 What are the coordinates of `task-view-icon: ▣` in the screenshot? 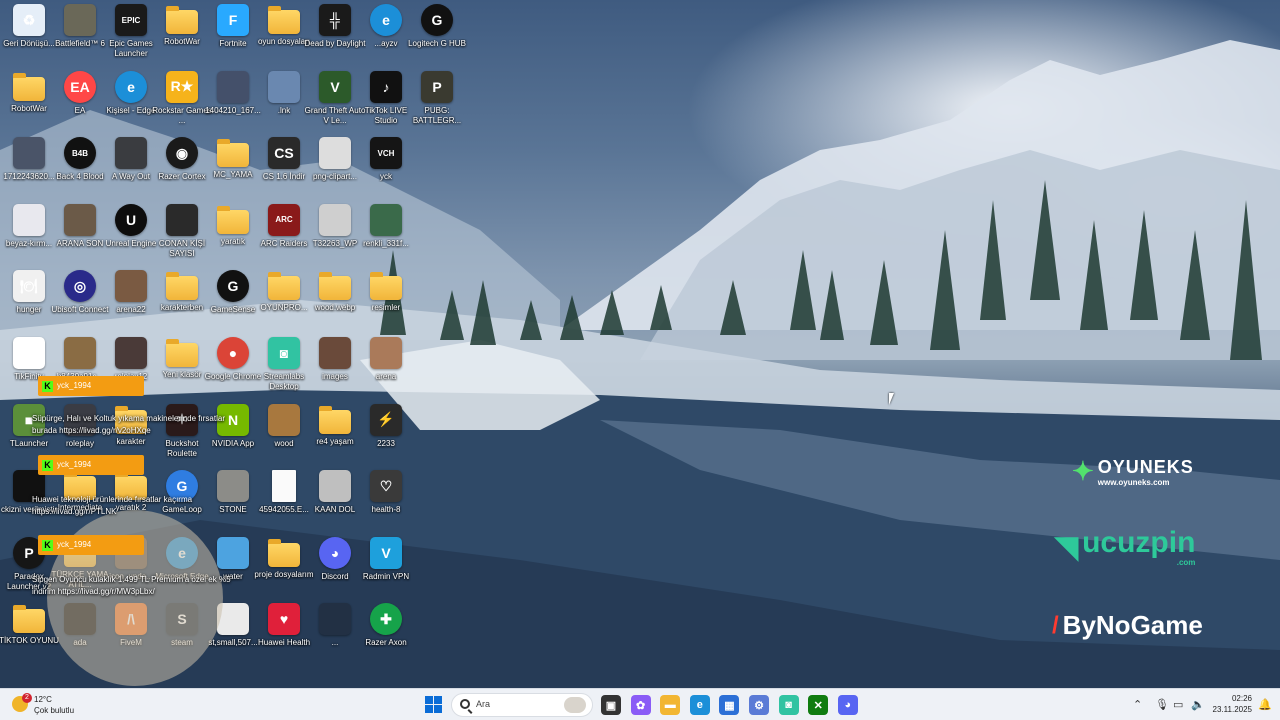 It's located at (611, 705).